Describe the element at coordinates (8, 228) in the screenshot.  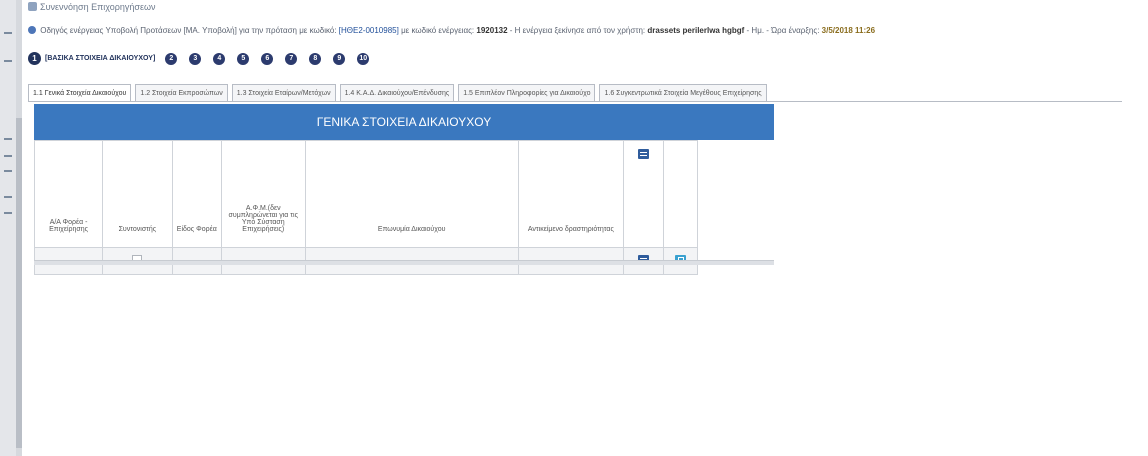
I see `left-sidebar` at that location.